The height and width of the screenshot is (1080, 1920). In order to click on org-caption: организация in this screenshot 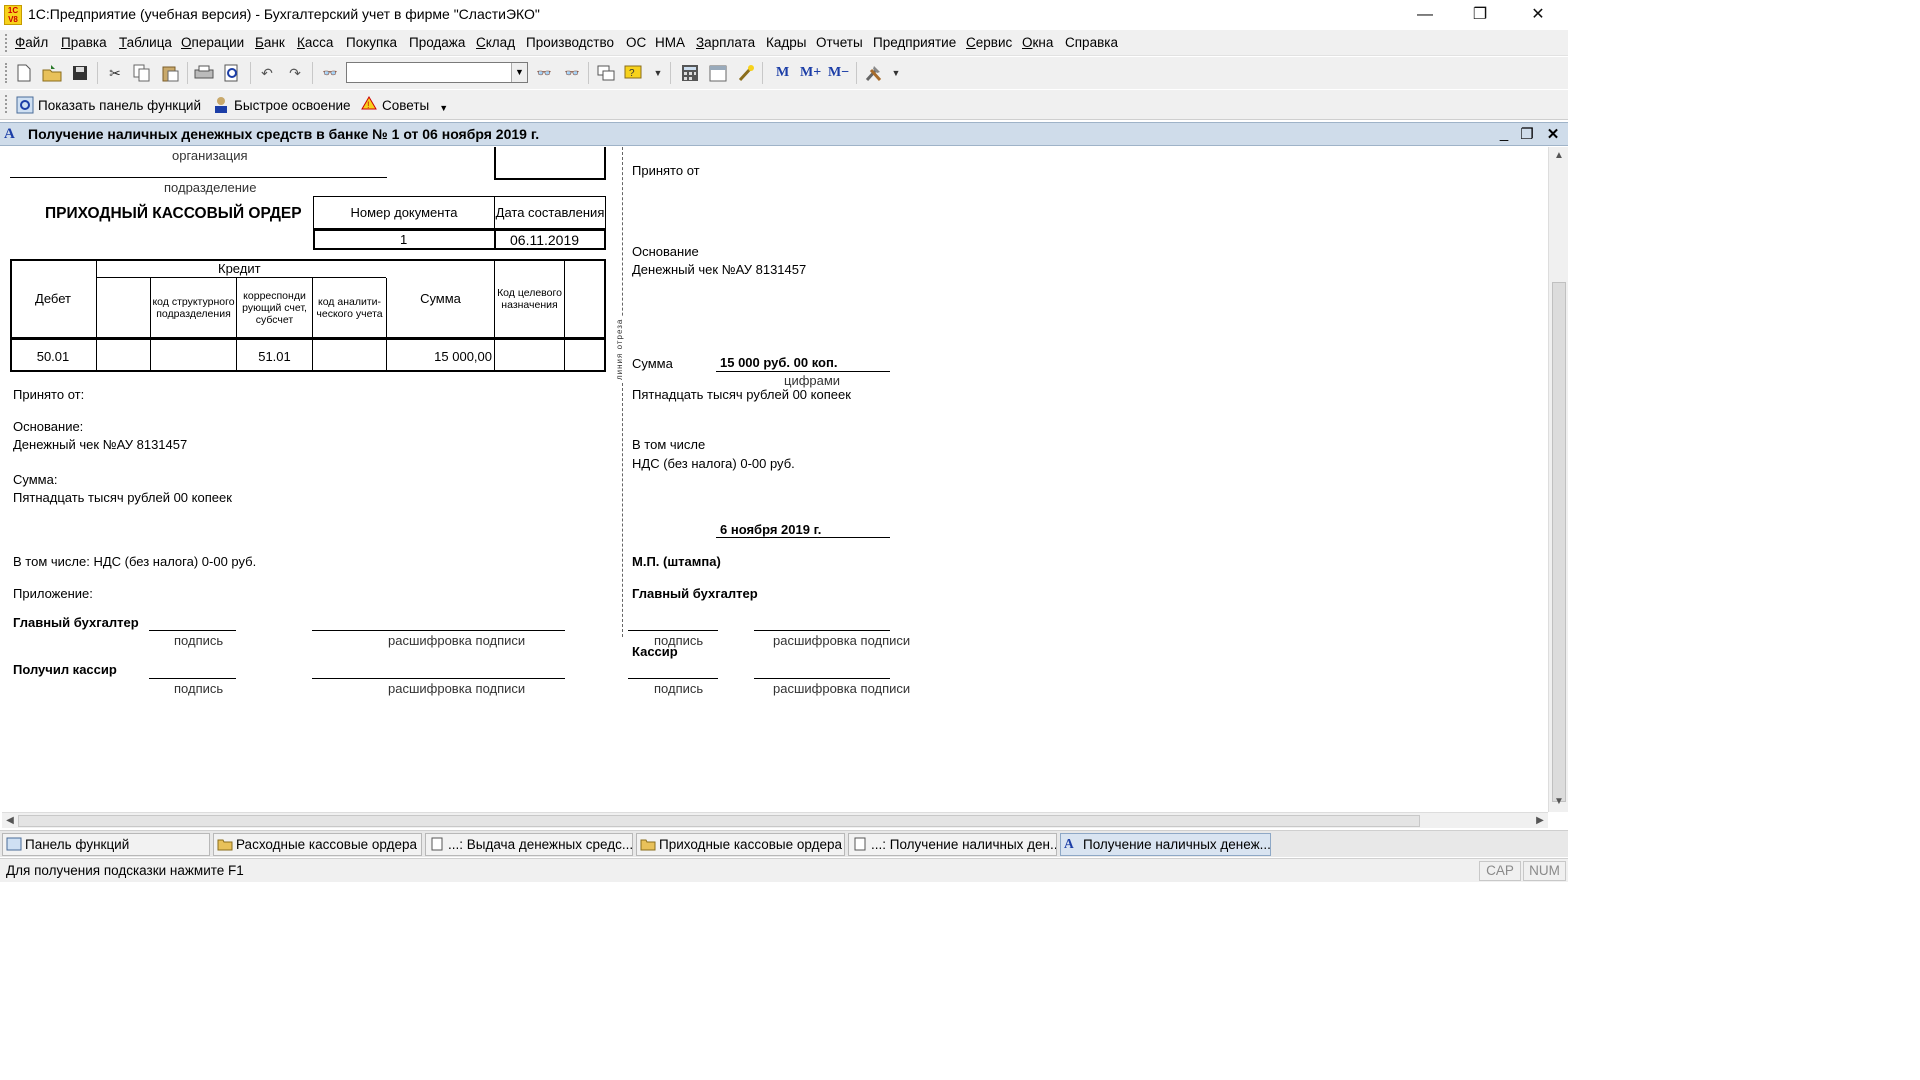, I will do `click(210, 155)`.